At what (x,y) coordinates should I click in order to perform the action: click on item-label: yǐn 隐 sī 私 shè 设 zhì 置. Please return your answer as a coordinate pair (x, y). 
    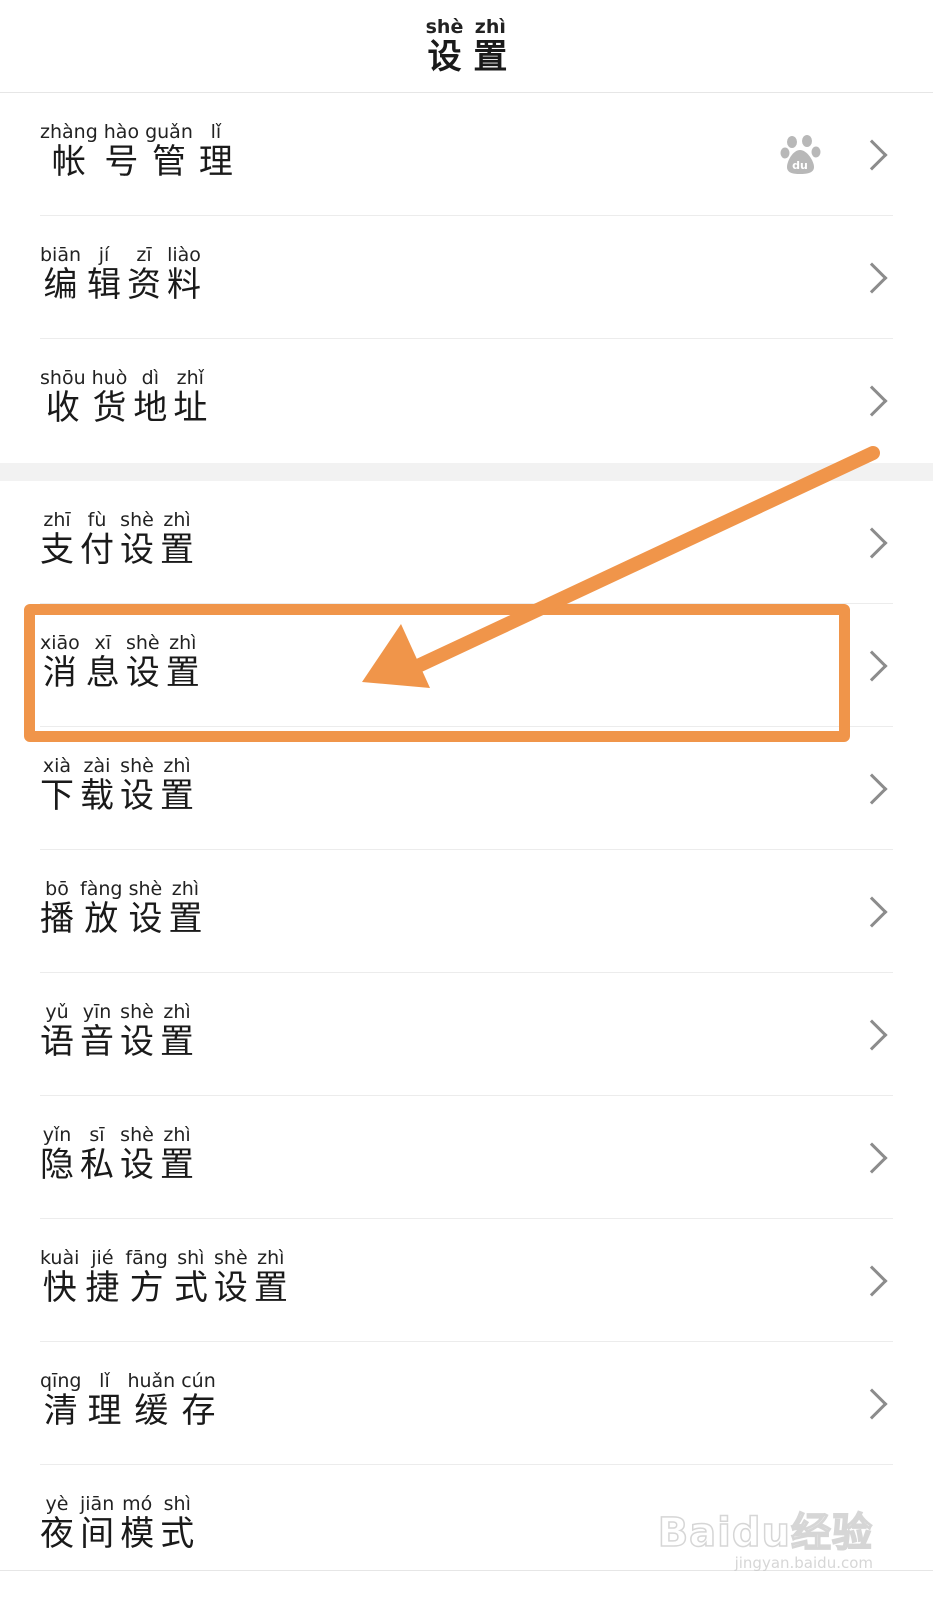
    Looking at the image, I should click on (117, 1154).